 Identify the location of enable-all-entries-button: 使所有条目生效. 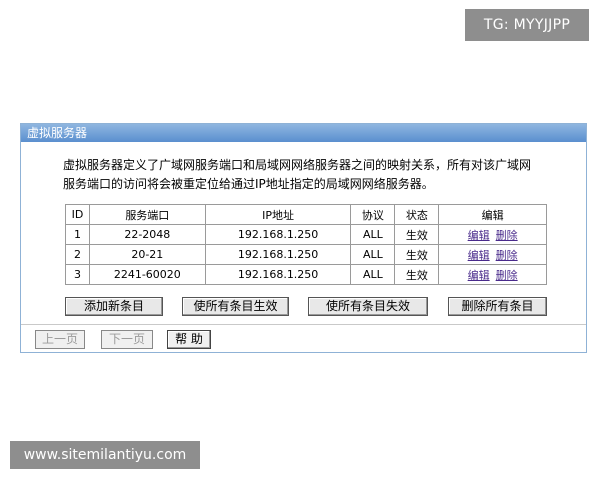
(235, 306).